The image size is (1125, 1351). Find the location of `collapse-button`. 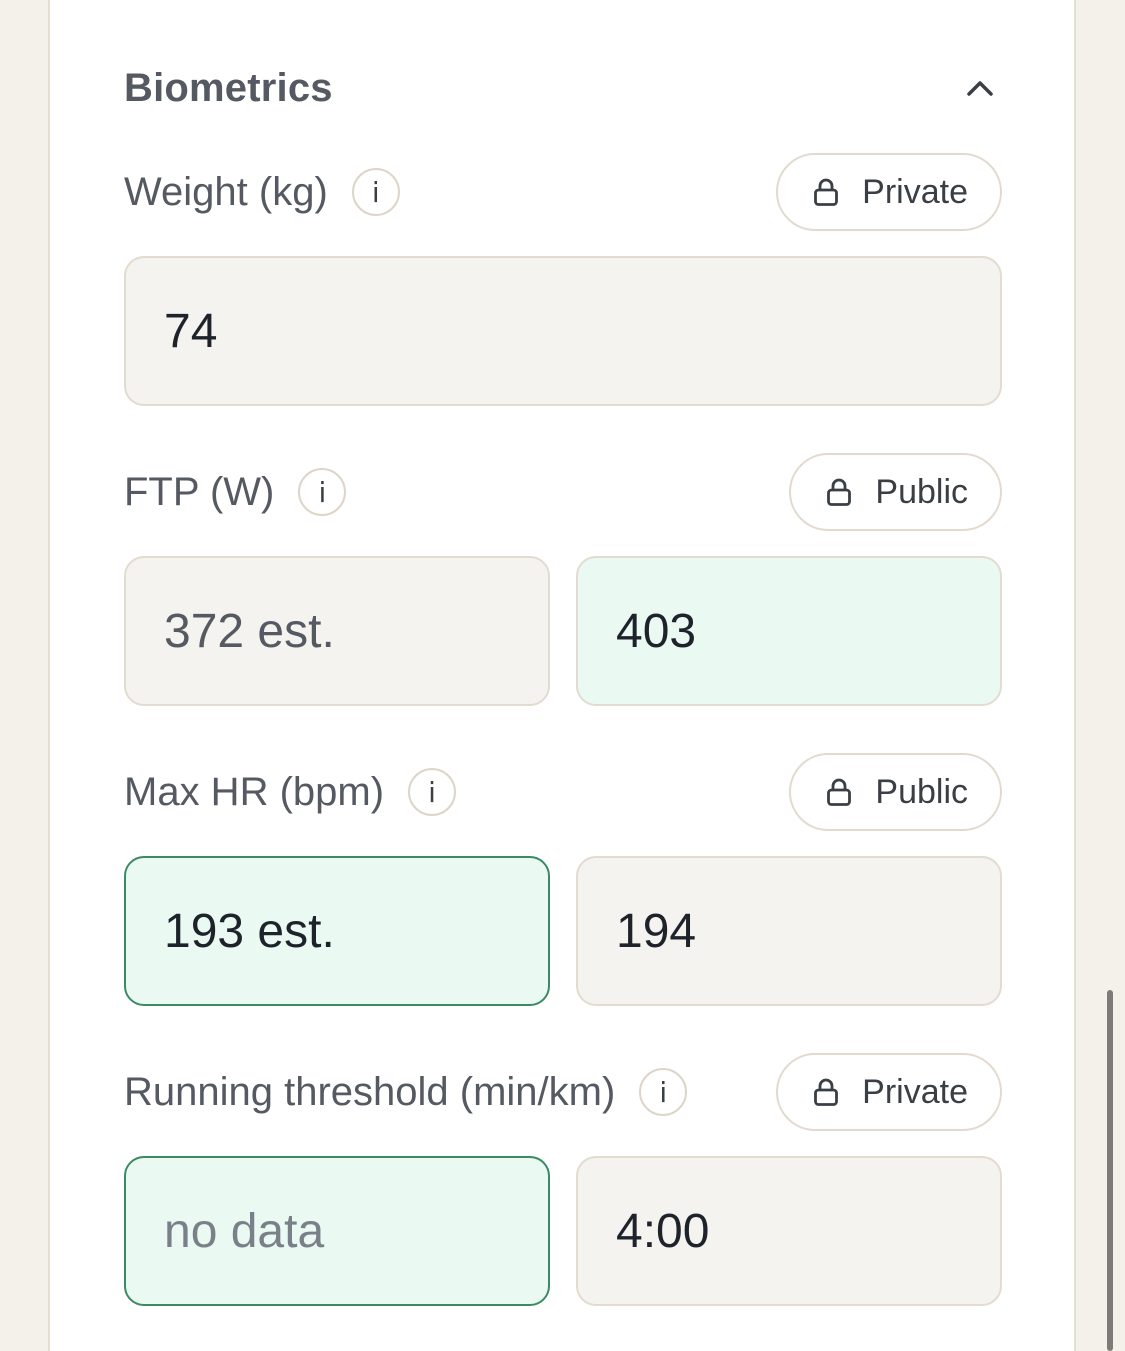

collapse-button is located at coordinates (980, 88).